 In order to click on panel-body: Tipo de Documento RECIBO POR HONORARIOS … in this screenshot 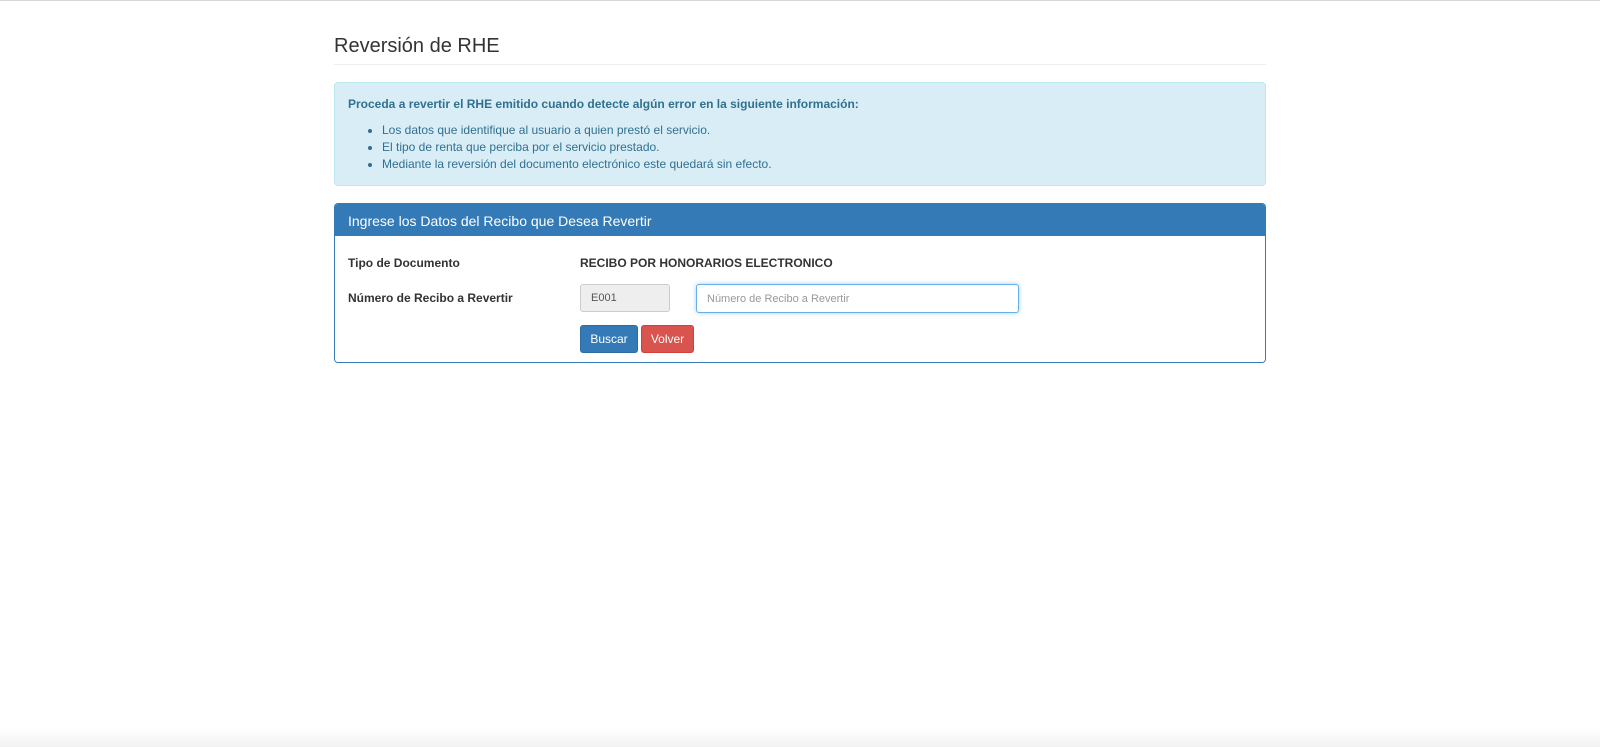, I will do `click(800, 299)`.